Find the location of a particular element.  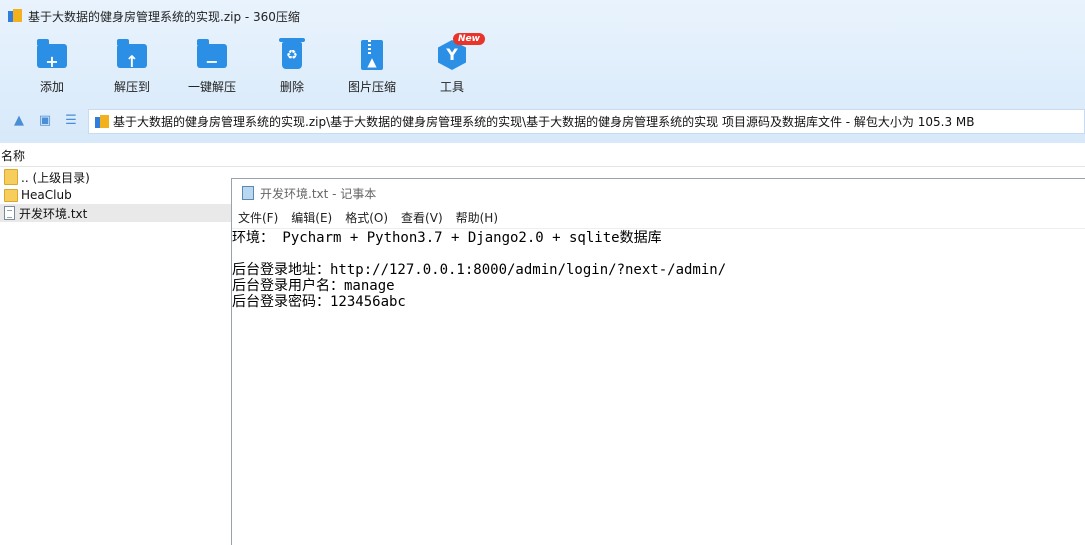

new-badge: New is located at coordinates (469, 39).